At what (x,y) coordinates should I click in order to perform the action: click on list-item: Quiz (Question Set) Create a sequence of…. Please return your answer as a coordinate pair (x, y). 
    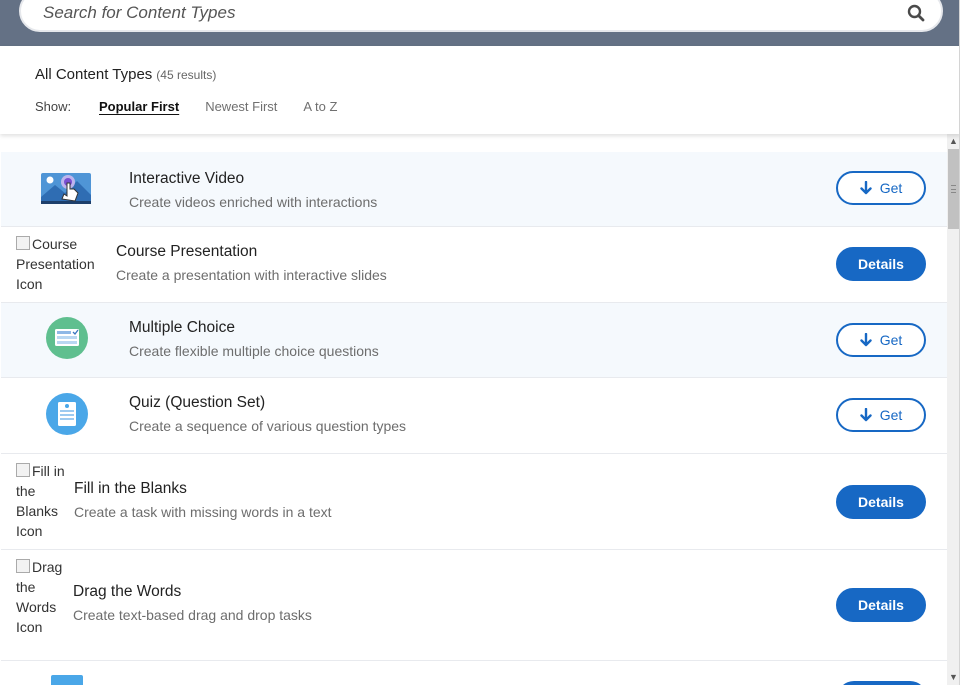
    Looking at the image, I should click on (474, 416).